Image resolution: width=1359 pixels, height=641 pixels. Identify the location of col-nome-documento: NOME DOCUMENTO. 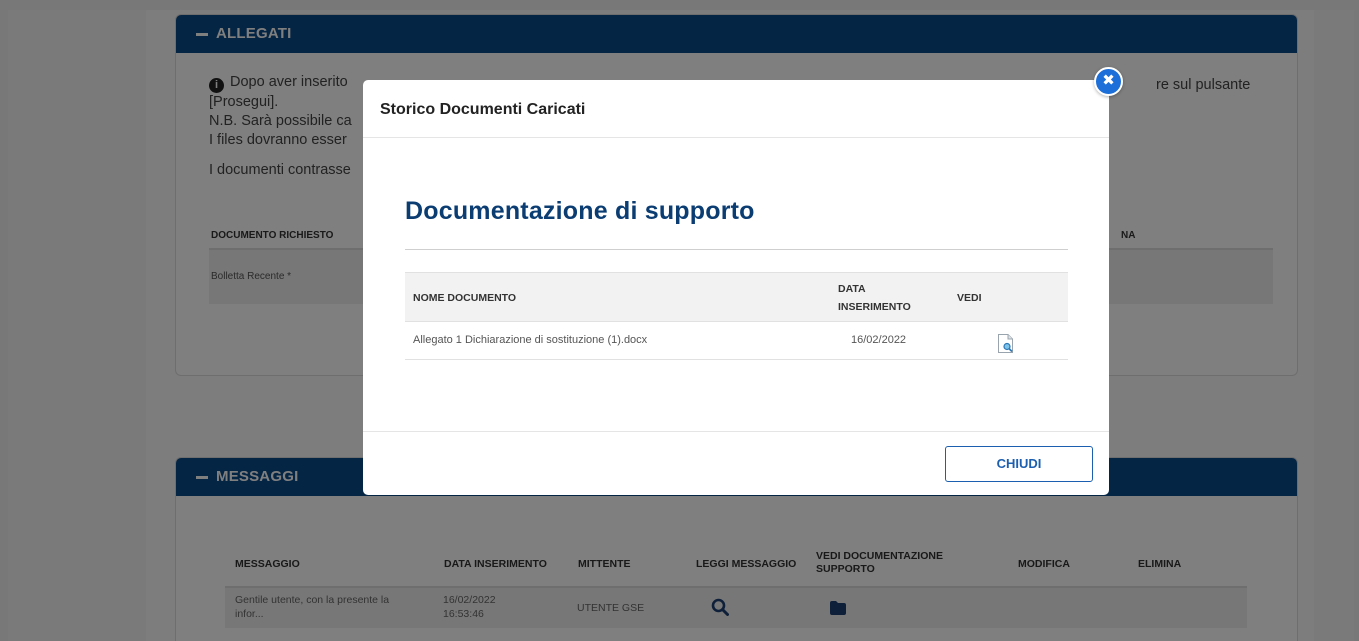
(465, 298).